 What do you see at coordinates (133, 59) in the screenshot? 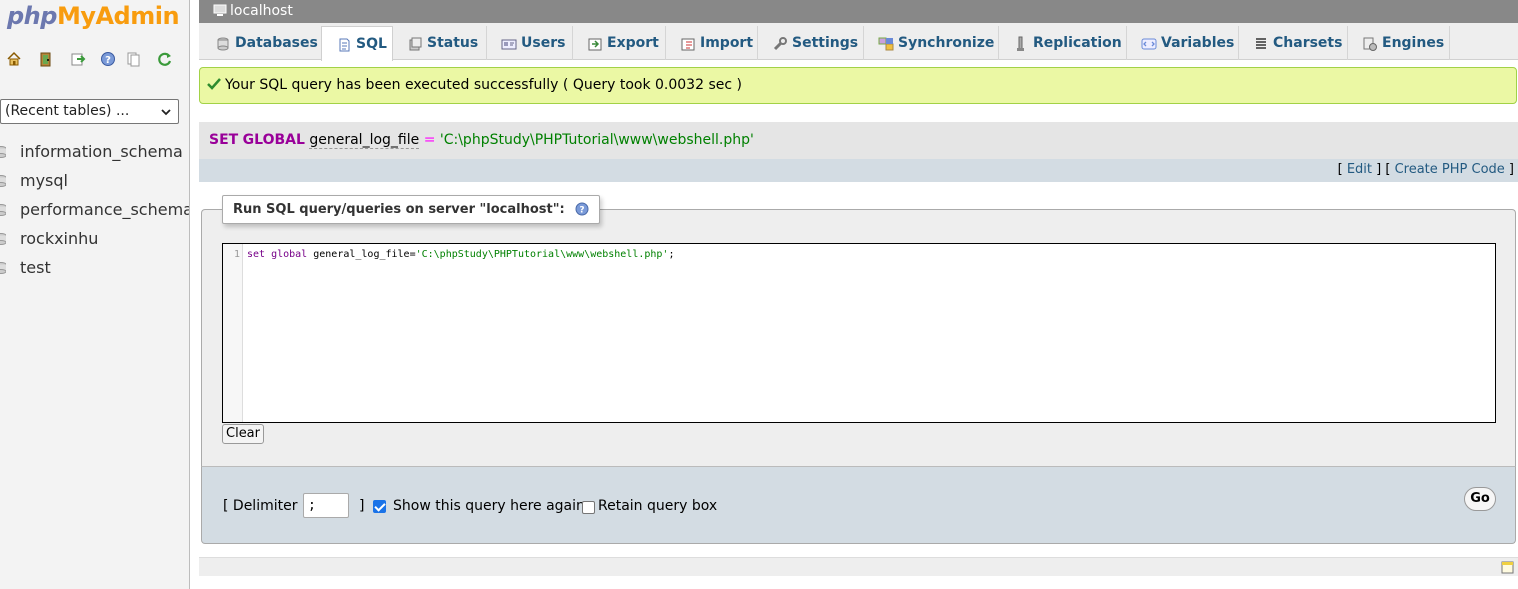
I see `sql-docs-icon` at bounding box center [133, 59].